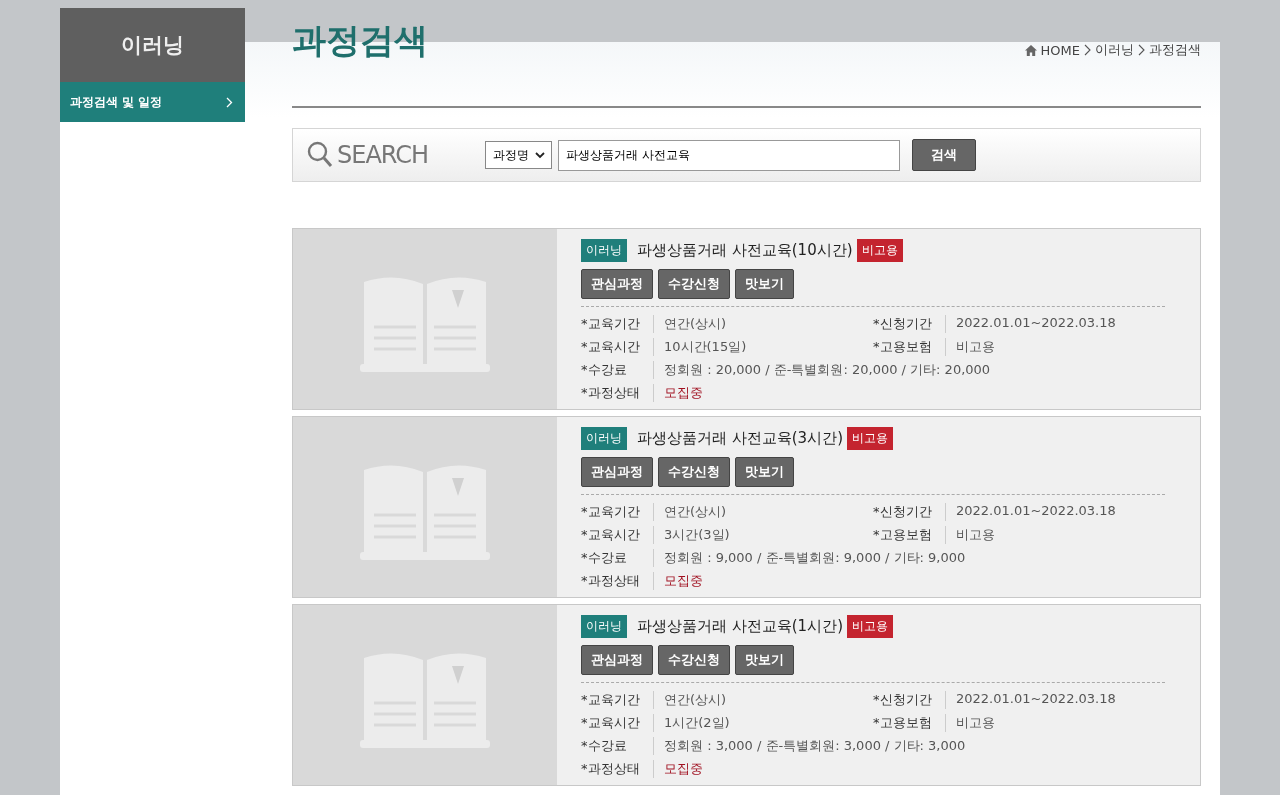 The image size is (1280, 795). What do you see at coordinates (320, 155) in the screenshot?
I see `search-icon` at bounding box center [320, 155].